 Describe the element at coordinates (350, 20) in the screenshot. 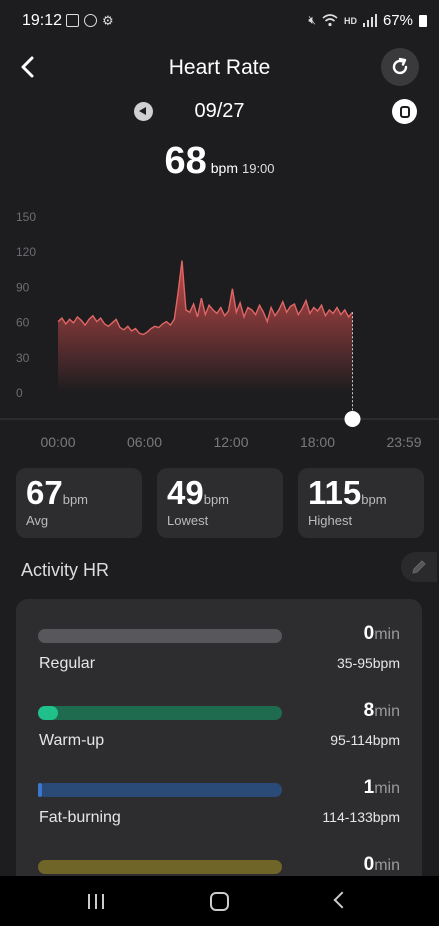

I see `network-type-label: HD` at that location.